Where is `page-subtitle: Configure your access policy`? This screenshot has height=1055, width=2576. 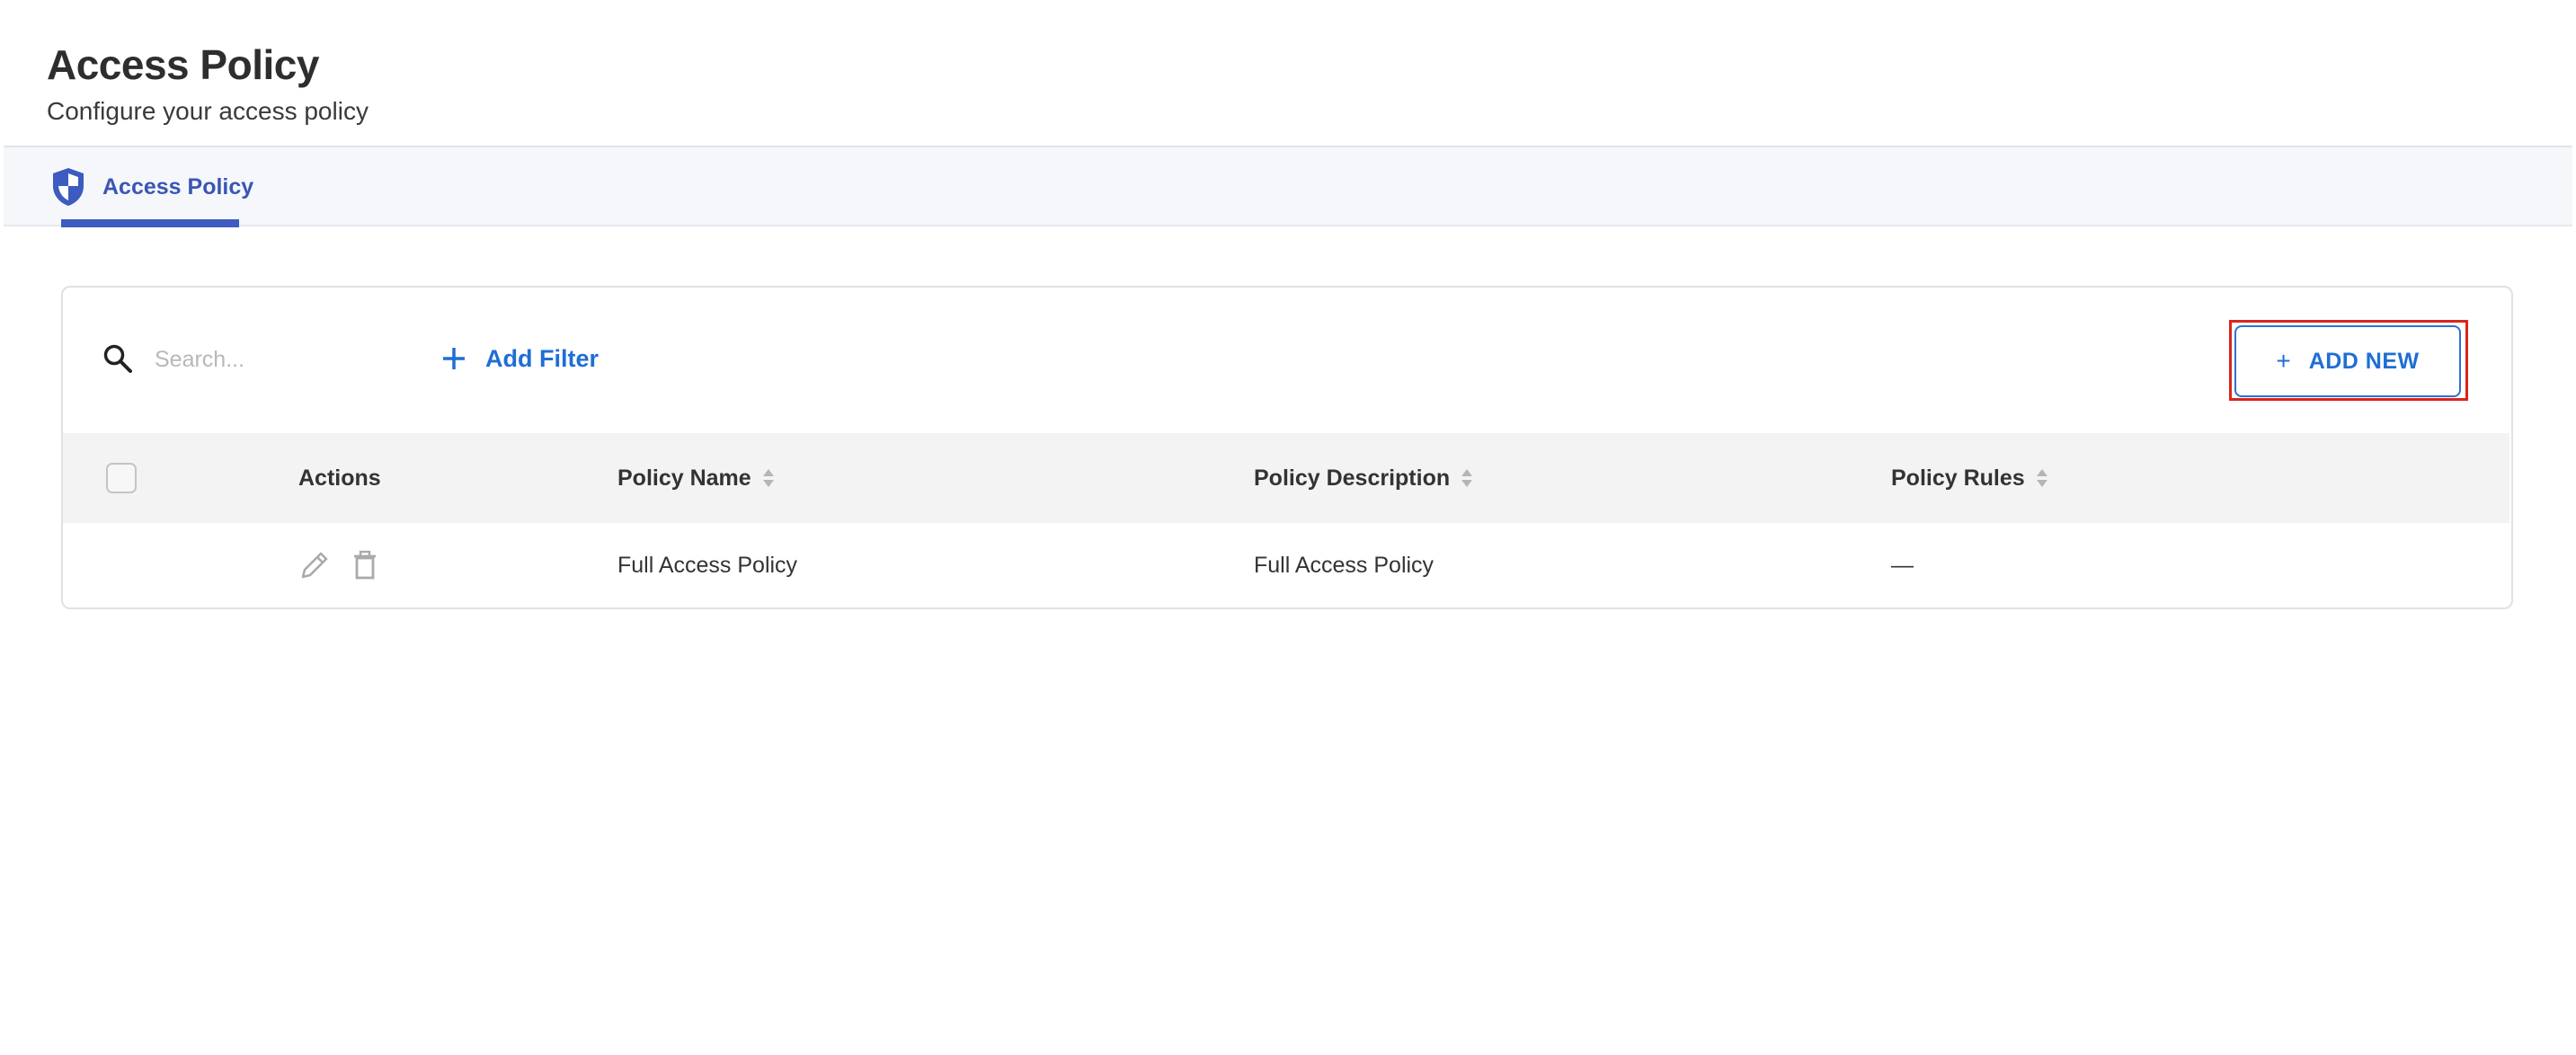
page-subtitle: Configure your access policy is located at coordinates (208, 111).